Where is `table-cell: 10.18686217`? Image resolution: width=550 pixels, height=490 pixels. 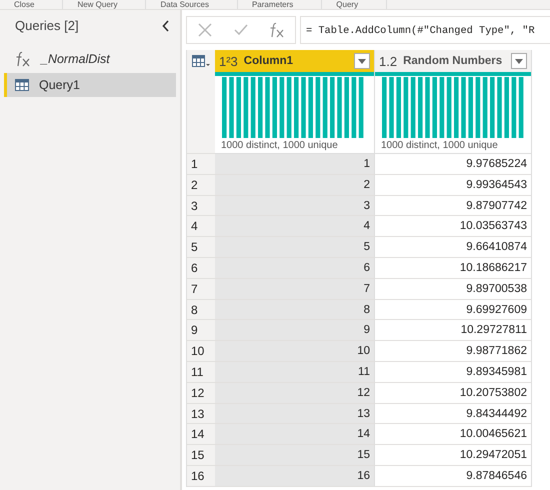
table-cell: 10.18686217 is located at coordinates (453, 268).